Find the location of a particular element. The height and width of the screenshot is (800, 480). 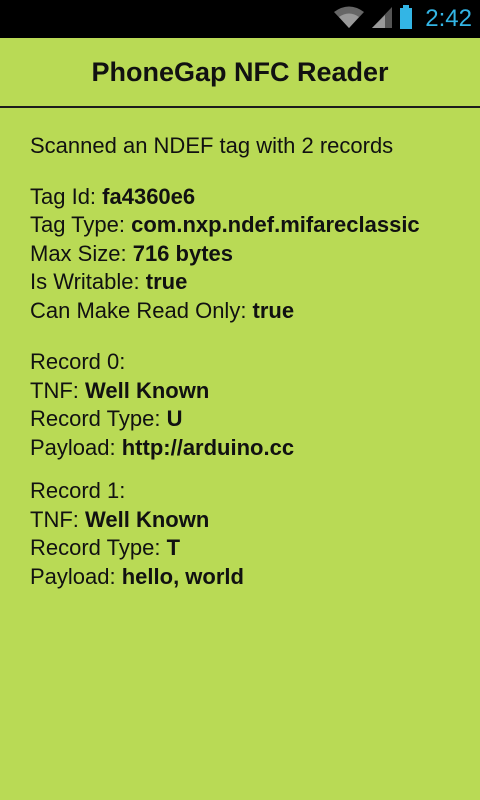

writable-value: true is located at coordinates (166, 281).